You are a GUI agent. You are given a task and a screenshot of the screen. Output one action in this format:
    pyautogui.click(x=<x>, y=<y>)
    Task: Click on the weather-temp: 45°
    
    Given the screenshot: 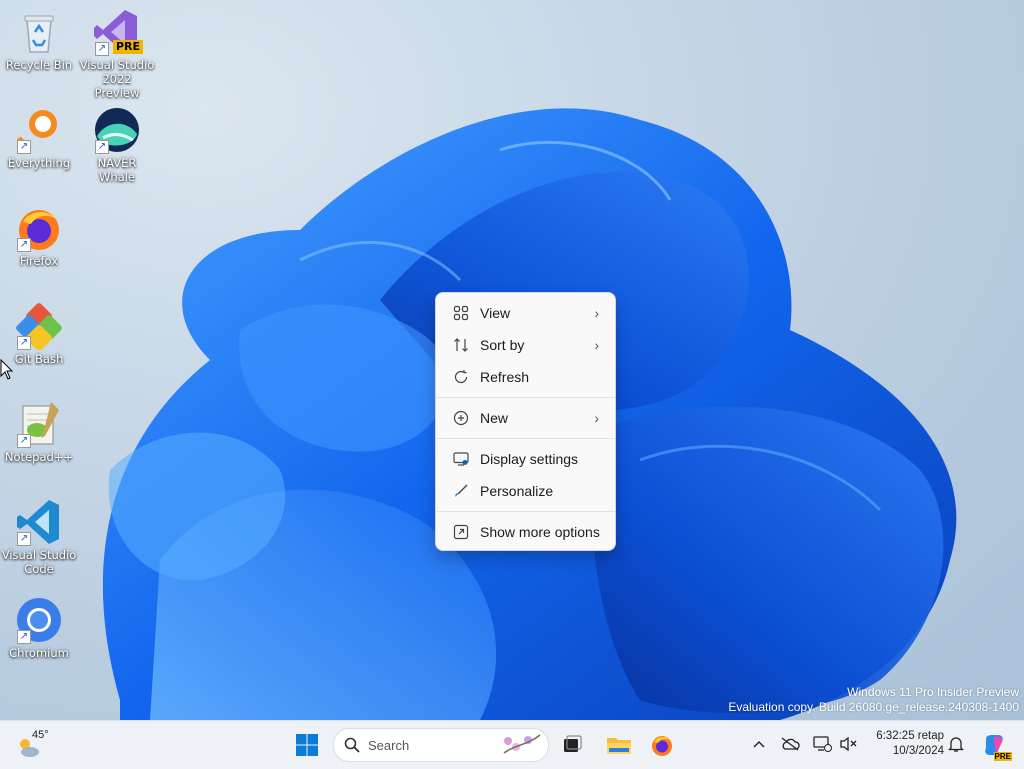 What is the action you would take?
    pyautogui.click(x=40, y=735)
    